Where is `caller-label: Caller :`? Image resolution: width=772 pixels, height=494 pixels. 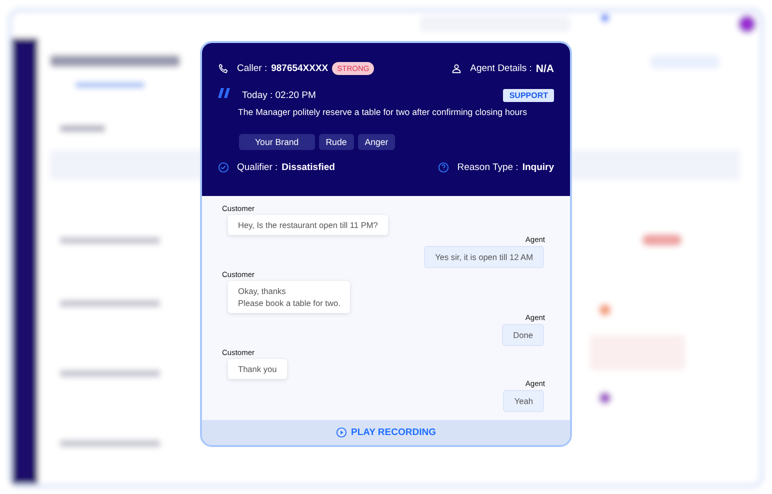 caller-label: Caller : is located at coordinates (252, 68).